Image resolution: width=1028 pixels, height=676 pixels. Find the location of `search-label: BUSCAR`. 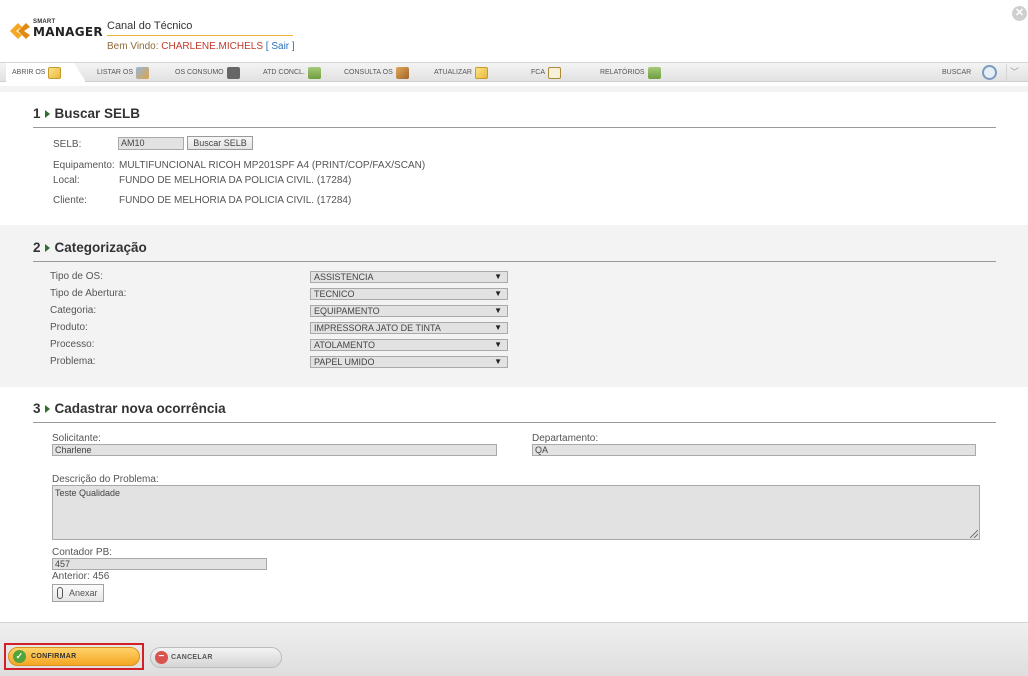

search-label: BUSCAR is located at coordinates (956, 72).